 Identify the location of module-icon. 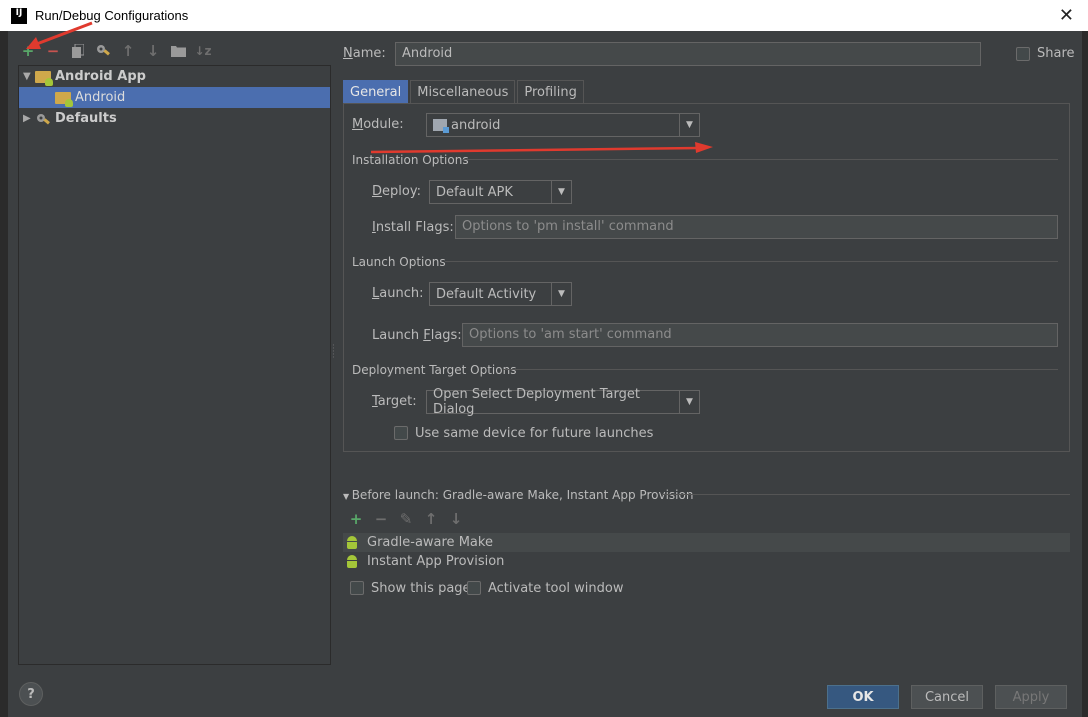
(441, 126).